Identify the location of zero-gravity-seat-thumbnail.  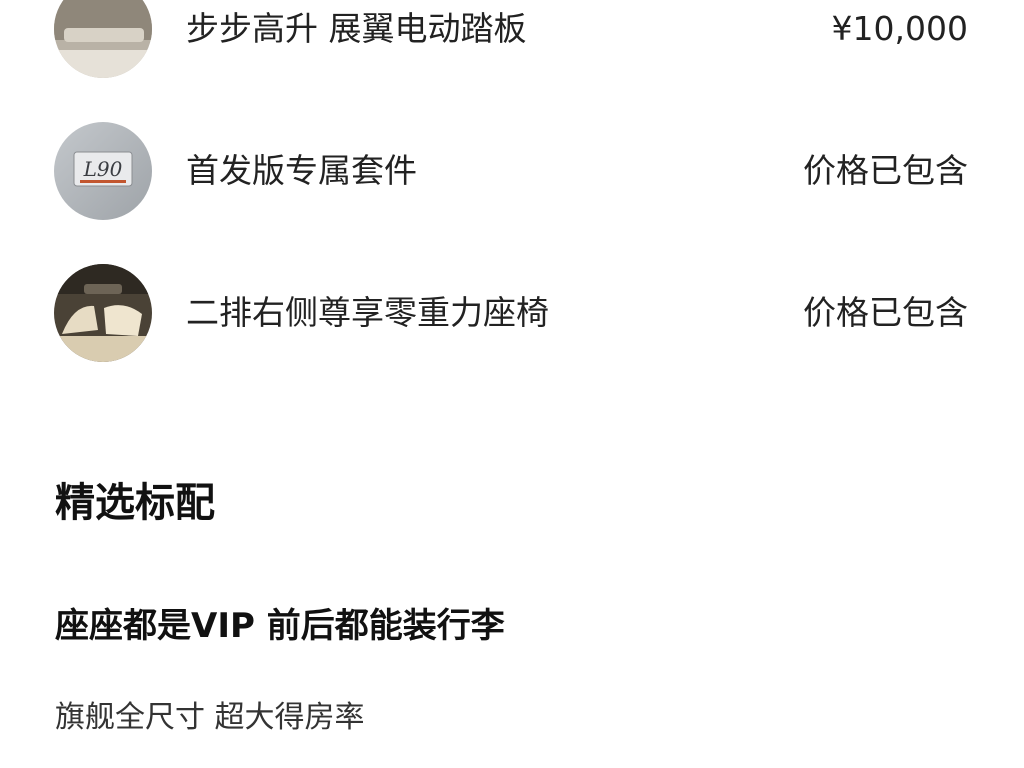
(103, 313).